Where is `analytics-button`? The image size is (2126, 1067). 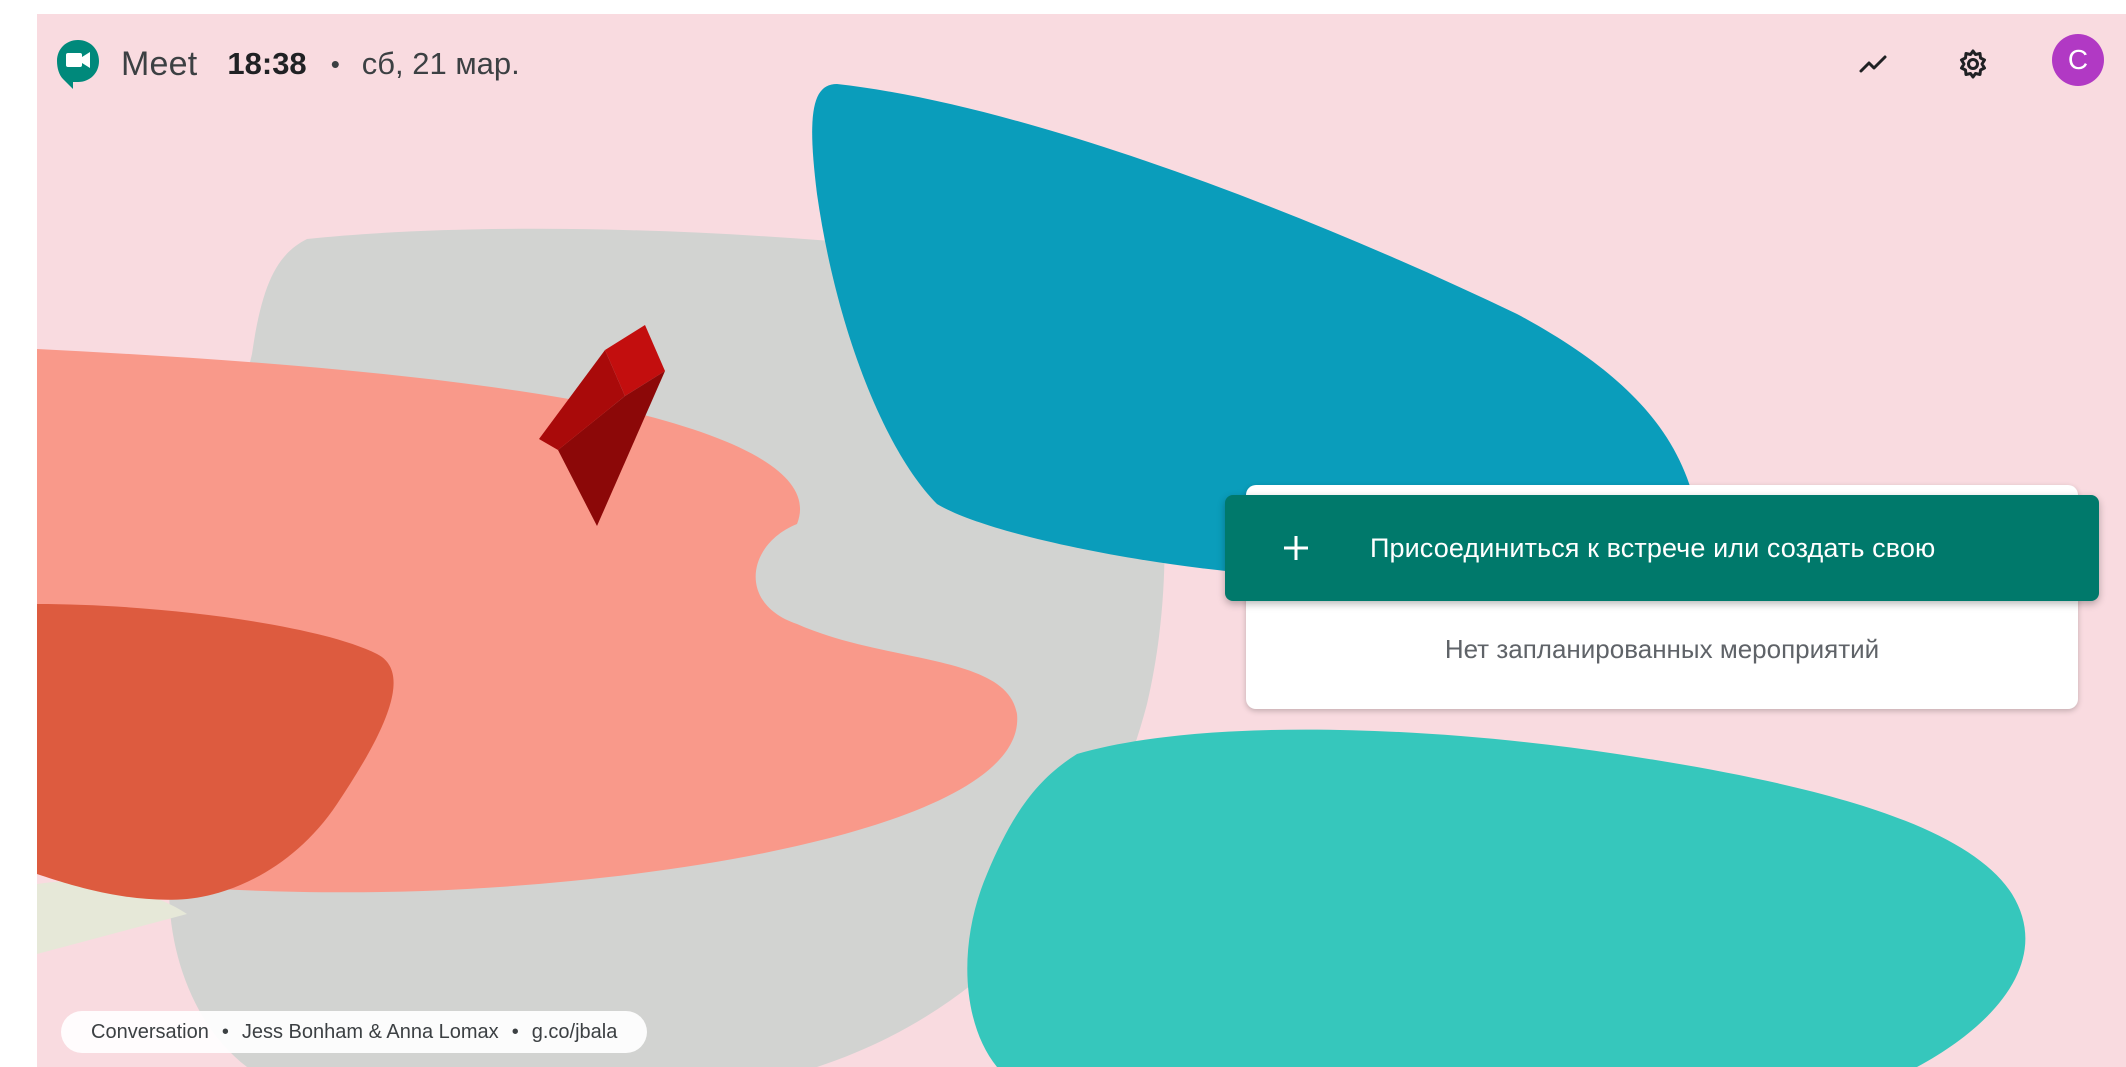 analytics-button is located at coordinates (1873, 64).